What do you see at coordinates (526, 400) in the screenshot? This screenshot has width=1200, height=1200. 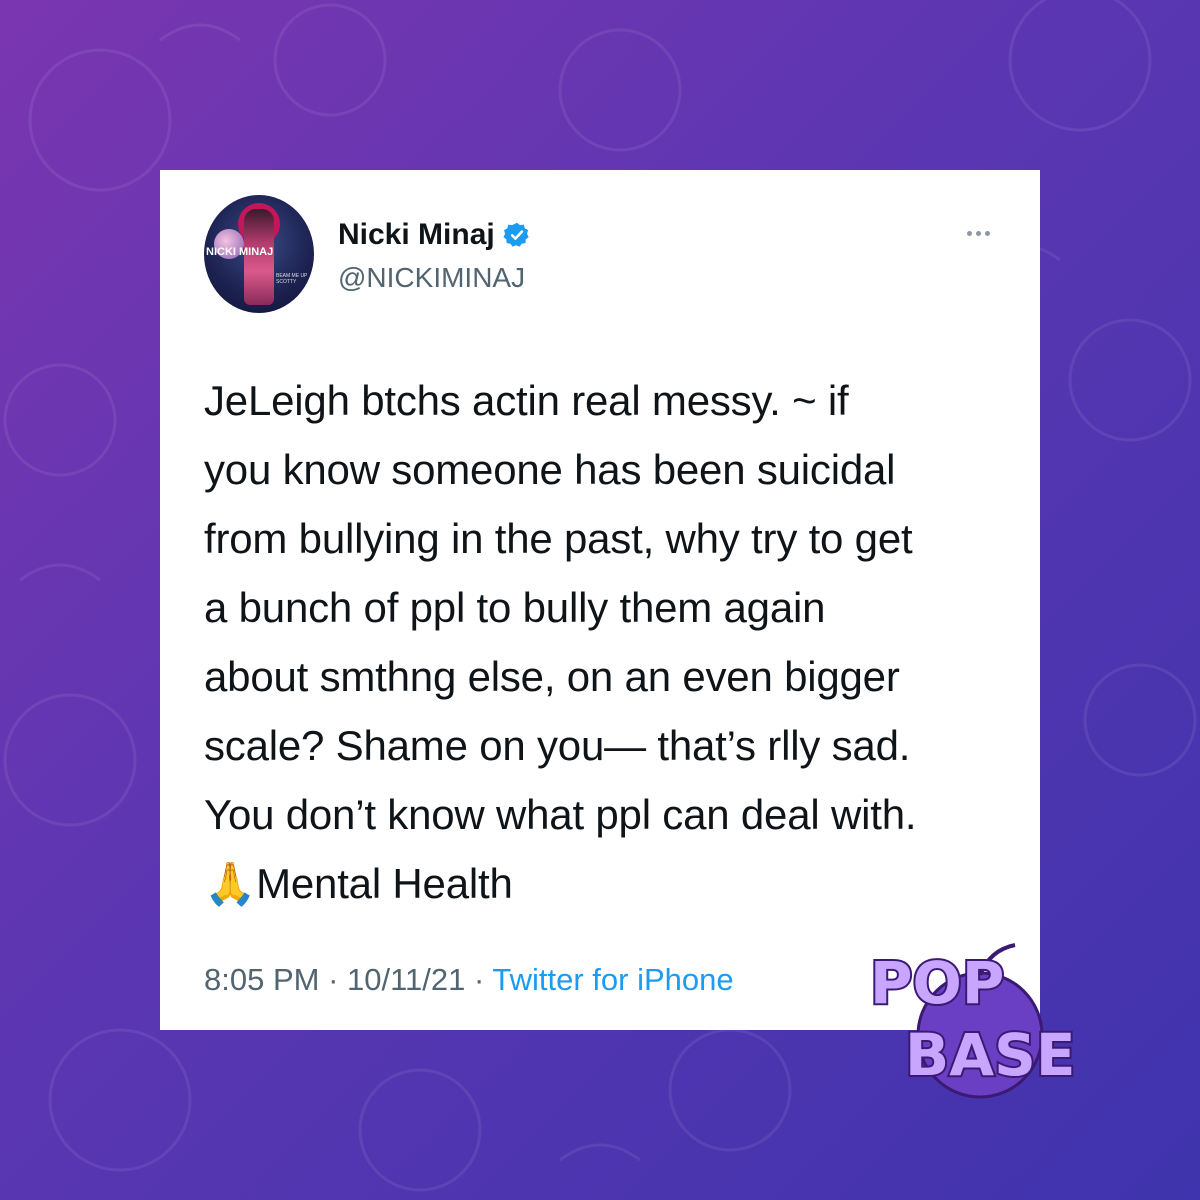 I see `tweet-line: JeLeigh btchs actin real messy. ~ if` at bounding box center [526, 400].